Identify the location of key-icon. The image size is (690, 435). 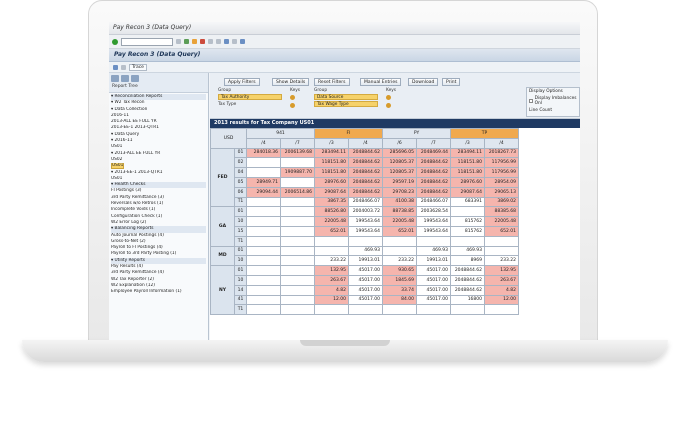
(292, 105).